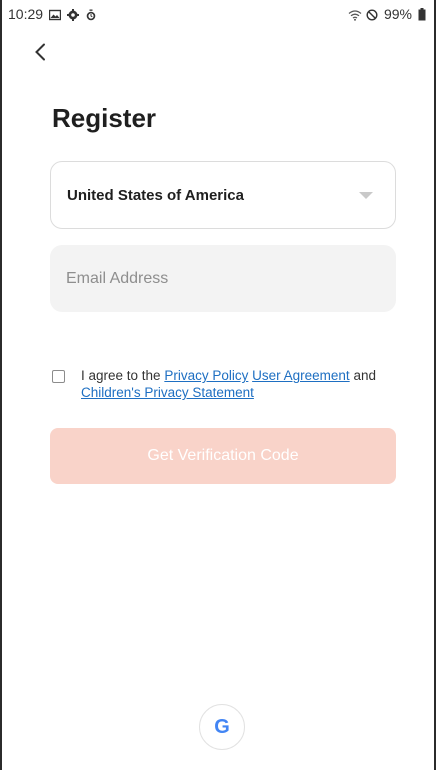  Describe the element at coordinates (155, 195) in the screenshot. I see `country-value: United States of America` at that location.